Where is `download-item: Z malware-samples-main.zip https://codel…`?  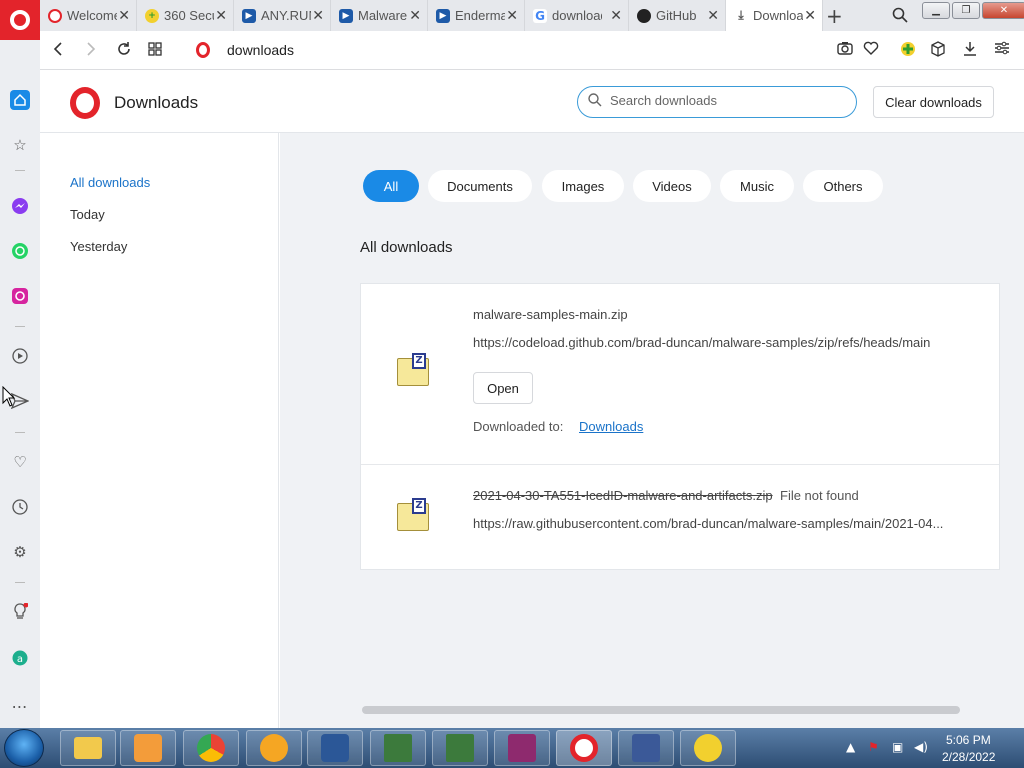
download-item: Z malware-samples-main.zip https://codel… is located at coordinates (680, 374).